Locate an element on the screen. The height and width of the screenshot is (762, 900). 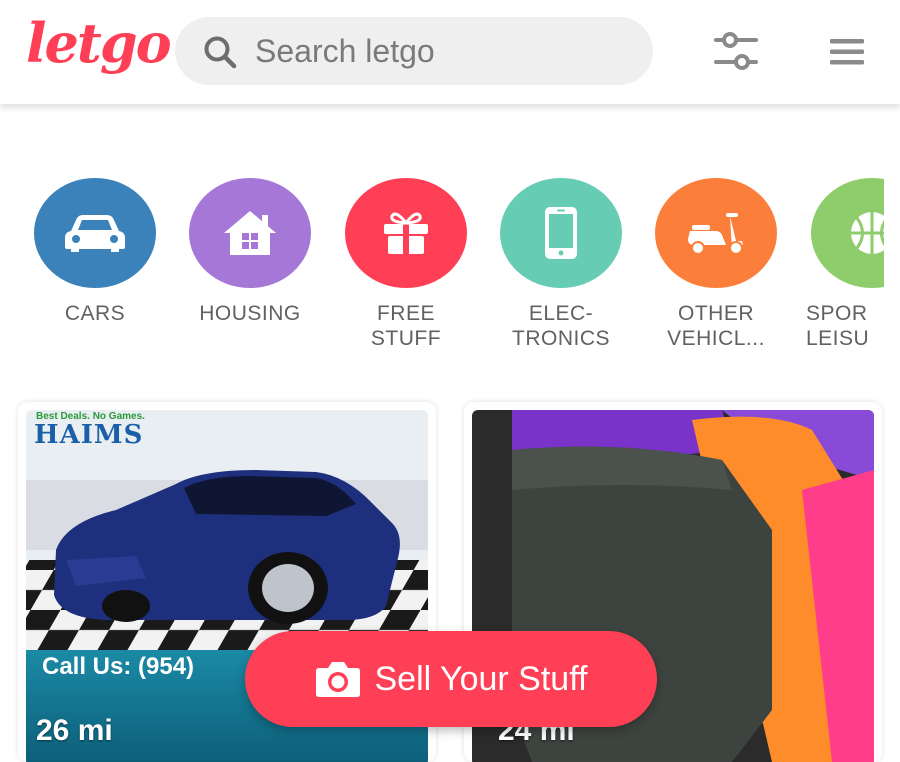
top-bar: letgo is located at coordinates (450, 52).